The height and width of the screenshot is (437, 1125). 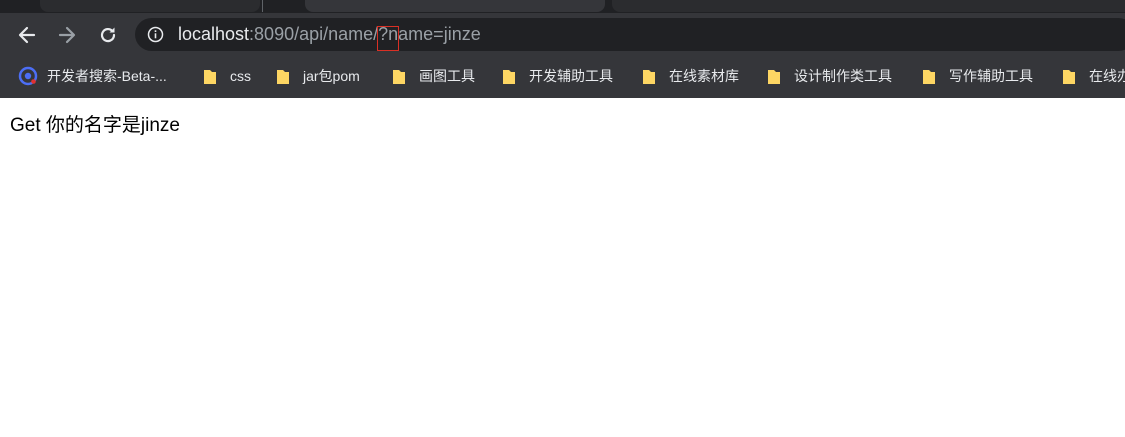 I want to click on back-button, so click(x=27, y=35).